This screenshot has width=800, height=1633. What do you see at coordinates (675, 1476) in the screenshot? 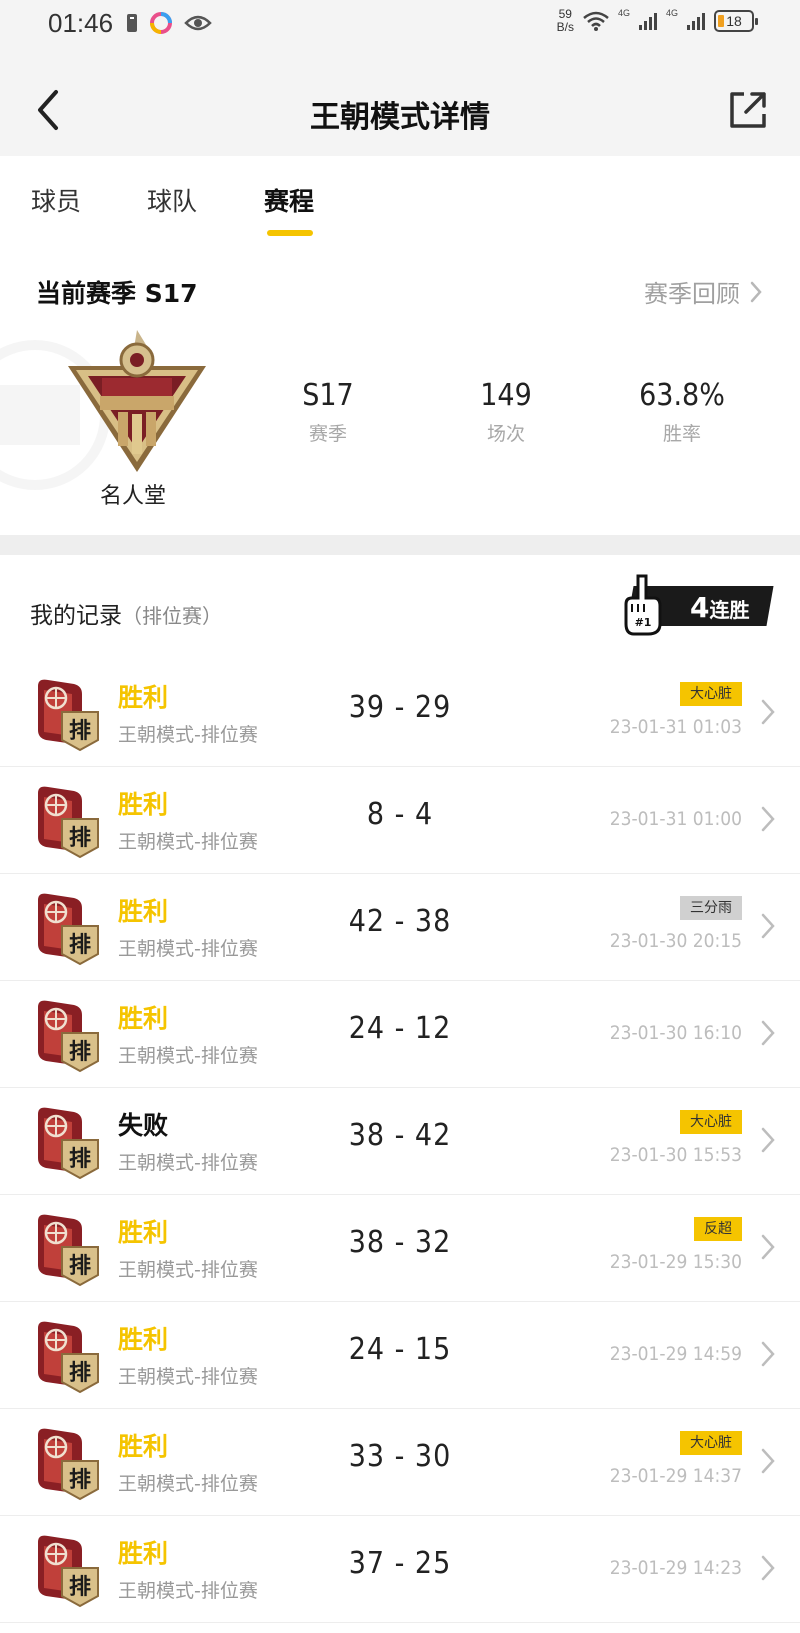
I see `match-time: 23-01-29 14:37` at bounding box center [675, 1476].